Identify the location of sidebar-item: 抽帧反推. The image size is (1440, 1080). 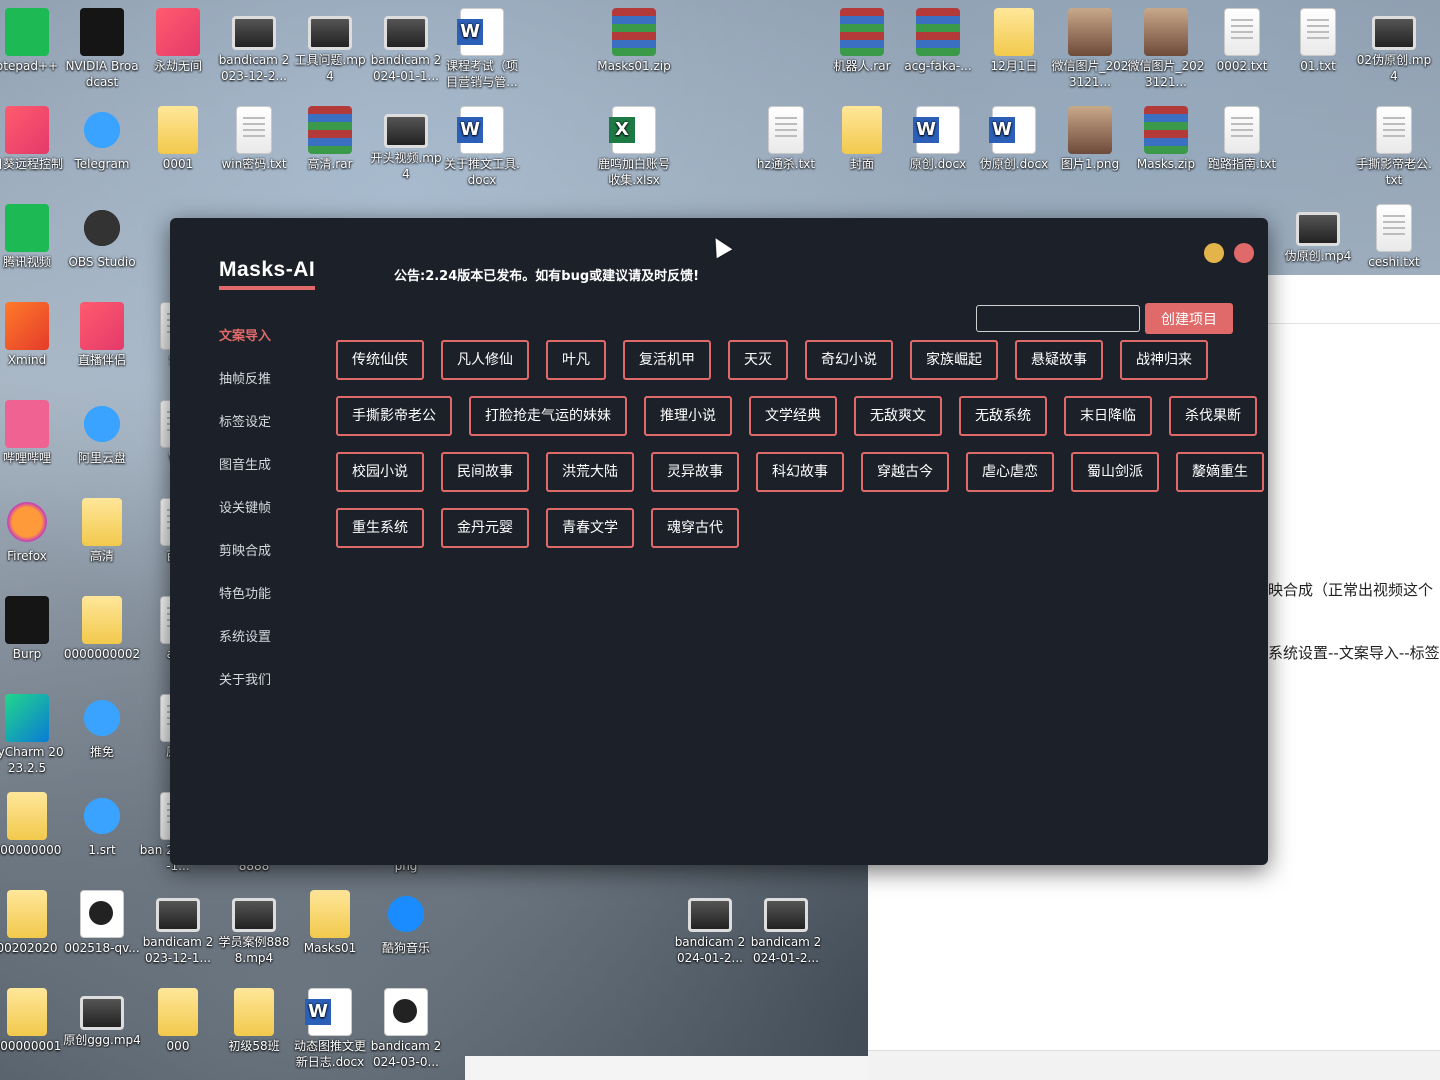
(274, 390).